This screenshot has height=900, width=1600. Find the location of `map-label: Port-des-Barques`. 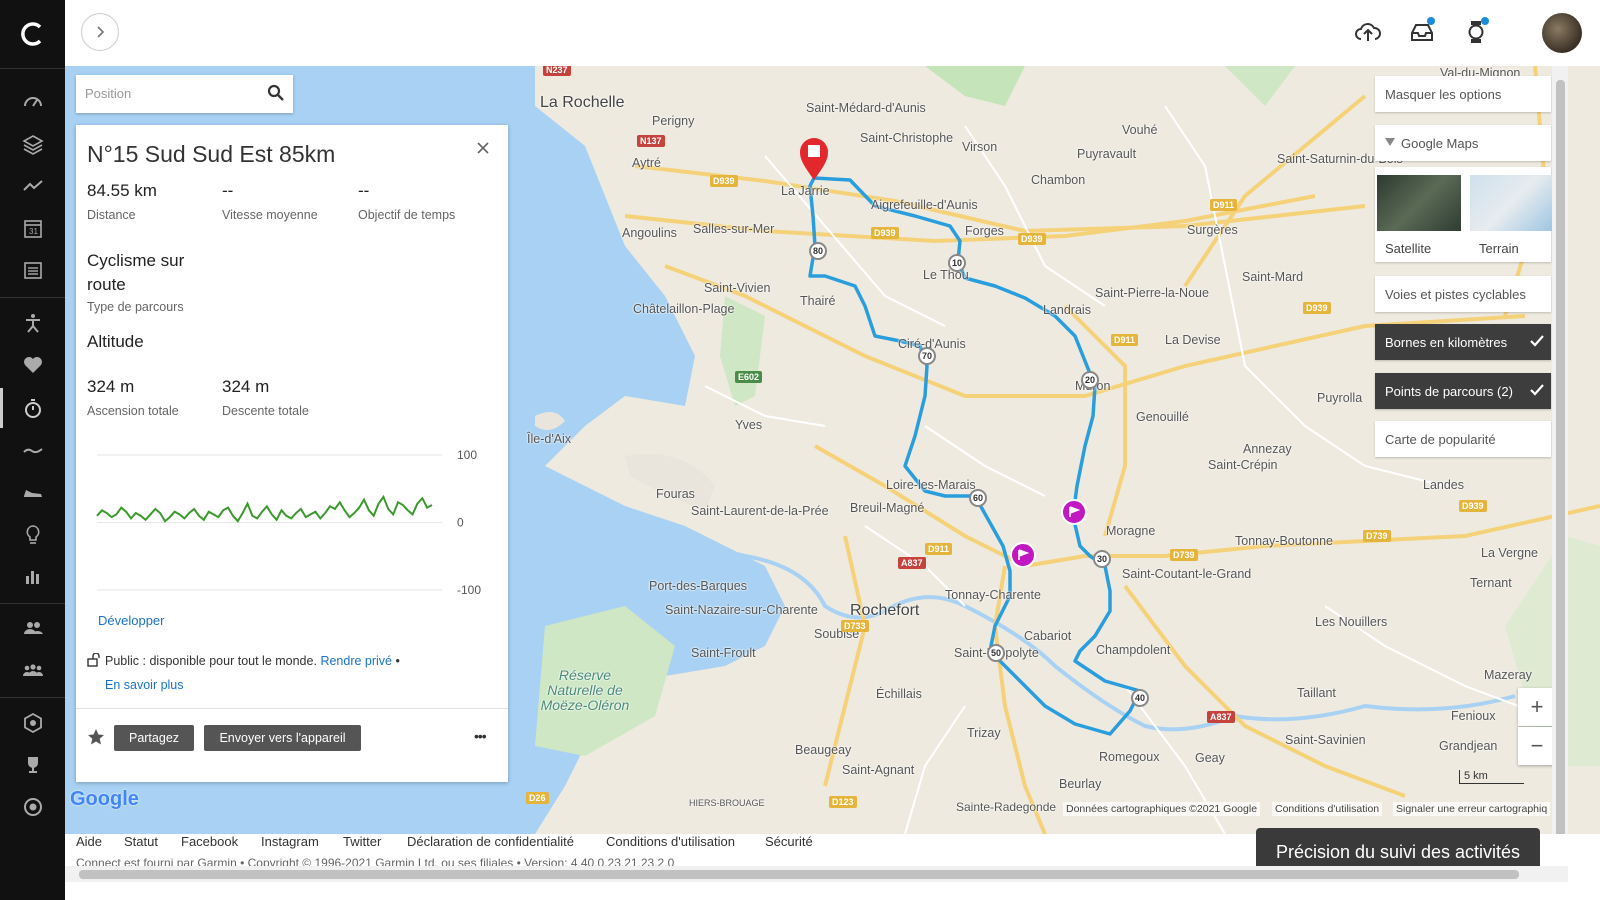

map-label: Port-des-Barques is located at coordinates (698, 586).